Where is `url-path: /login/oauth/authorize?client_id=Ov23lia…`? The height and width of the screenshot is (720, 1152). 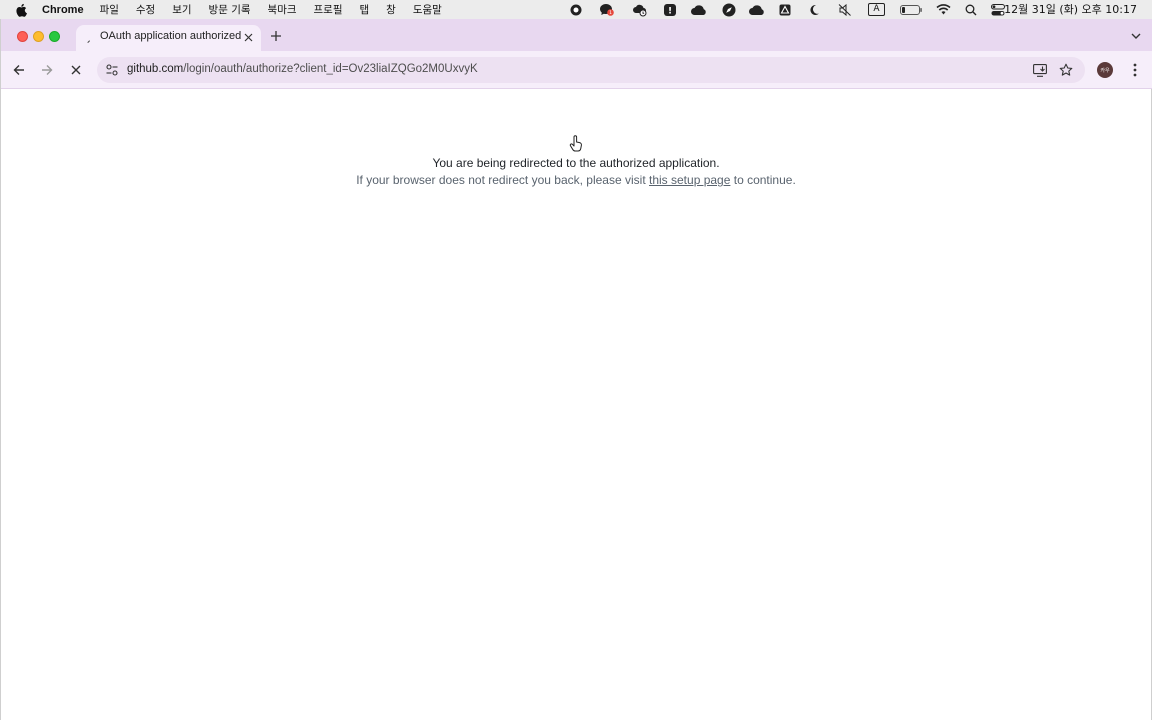 url-path: /login/oauth/authorize?client_id=Ov23lia… is located at coordinates (330, 69).